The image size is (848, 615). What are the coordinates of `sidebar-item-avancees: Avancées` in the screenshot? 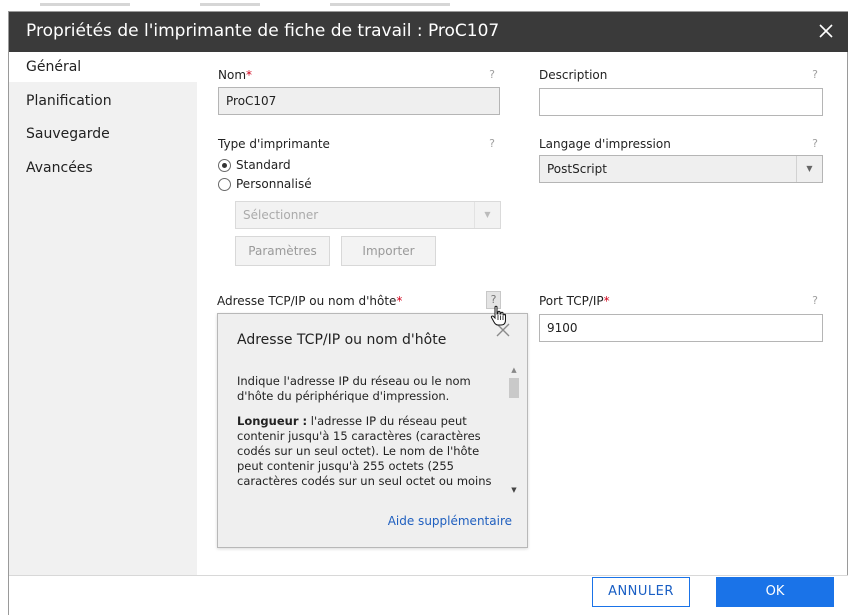 It's located at (103, 168).